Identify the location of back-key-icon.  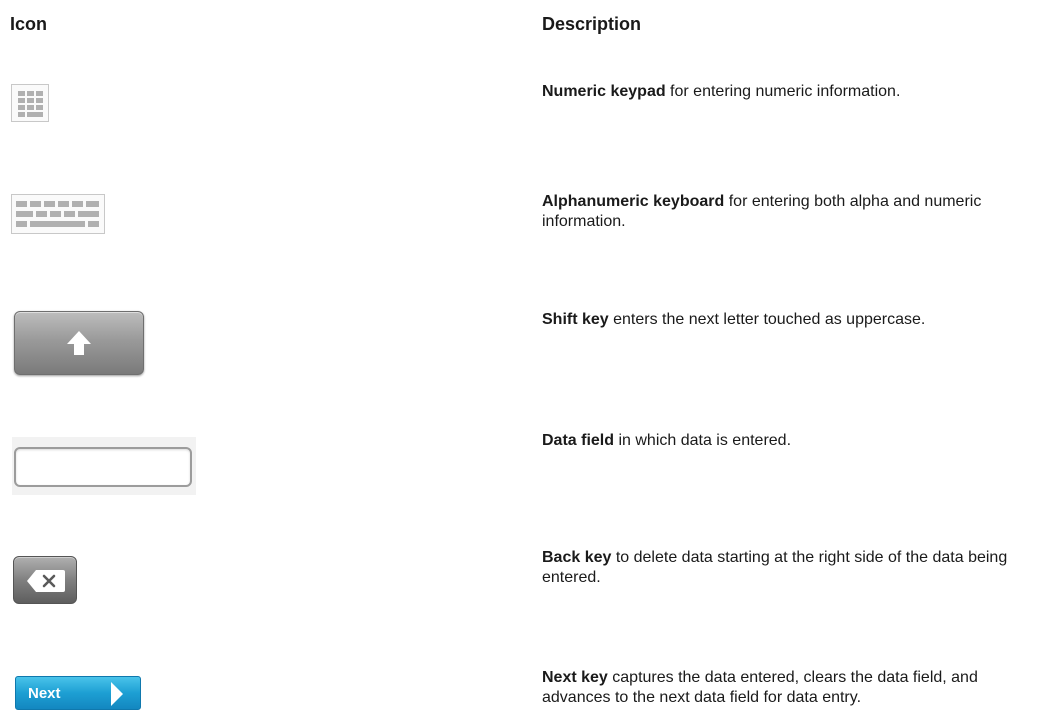
(45, 580).